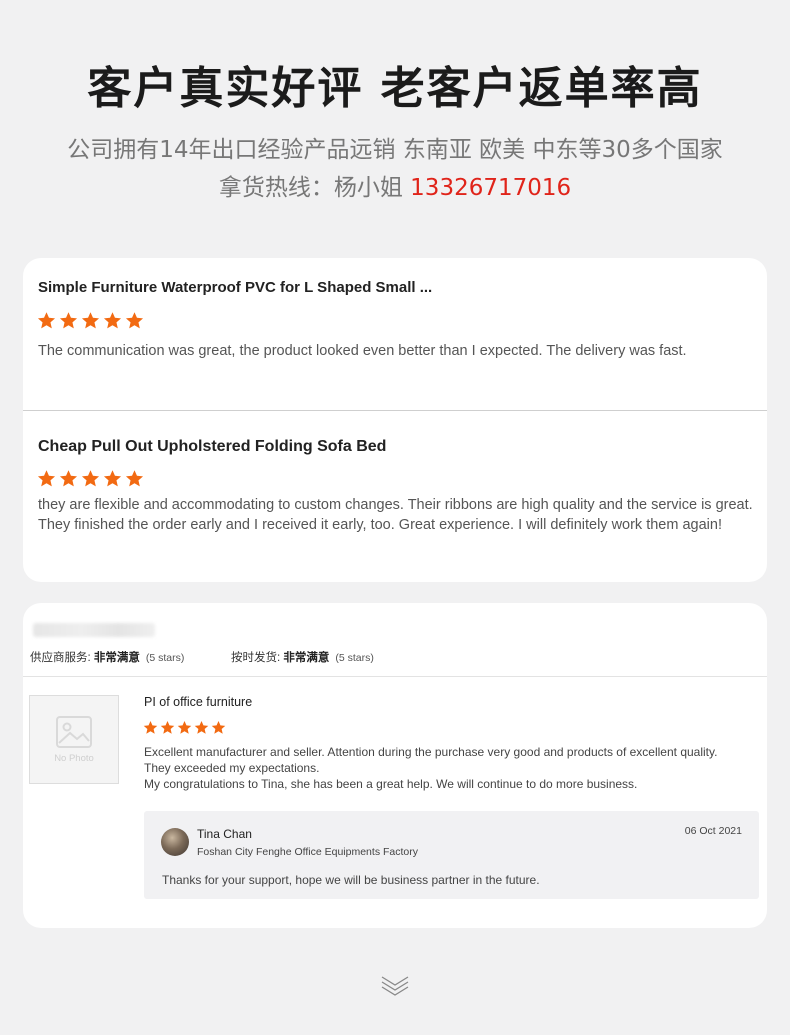 This screenshot has width=790, height=1035. What do you see at coordinates (314, 188) in the screenshot?
I see `hotline-label: 拿货热线：杨小姐` at bounding box center [314, 188].